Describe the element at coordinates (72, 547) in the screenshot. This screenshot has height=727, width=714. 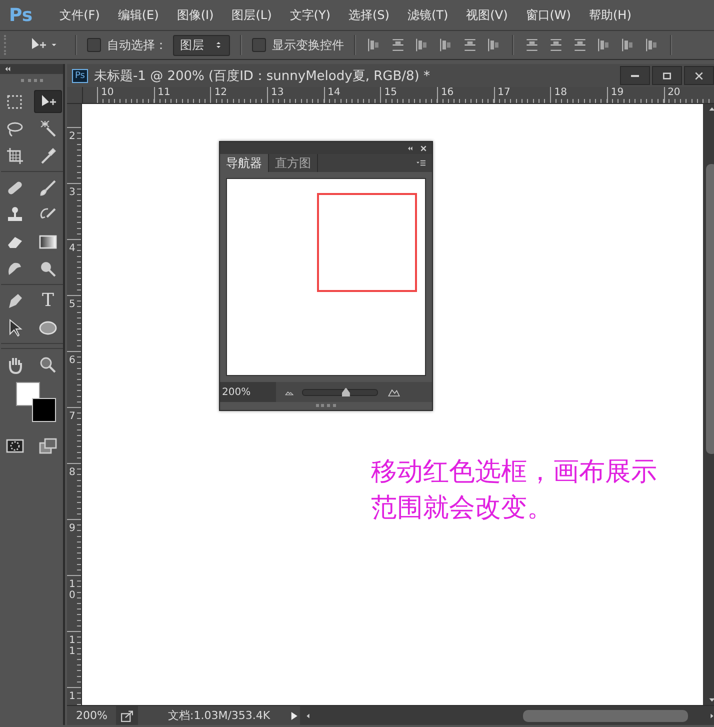
I see `ruler-label: 9` at that location.